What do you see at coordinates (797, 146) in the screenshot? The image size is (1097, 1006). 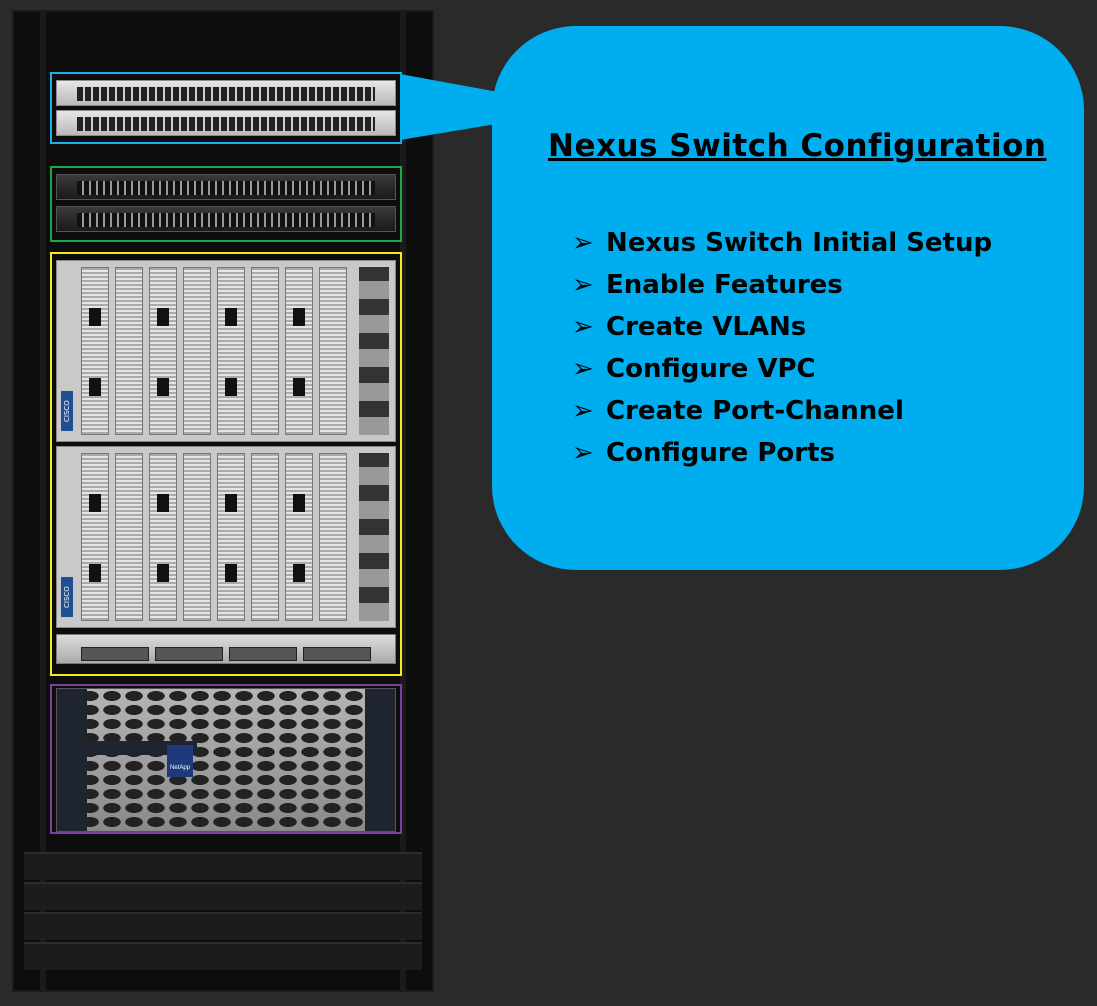 I see `callout-title: Nexus Switch Configuration` at bounding box center [797, 146].